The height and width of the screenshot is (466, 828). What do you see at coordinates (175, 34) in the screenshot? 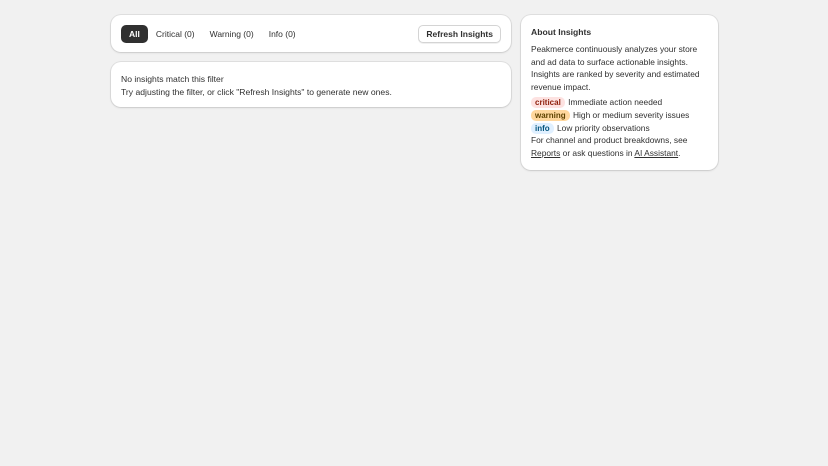
I see `tab-critical: Critical (0)` at bounding box center [175, 34].